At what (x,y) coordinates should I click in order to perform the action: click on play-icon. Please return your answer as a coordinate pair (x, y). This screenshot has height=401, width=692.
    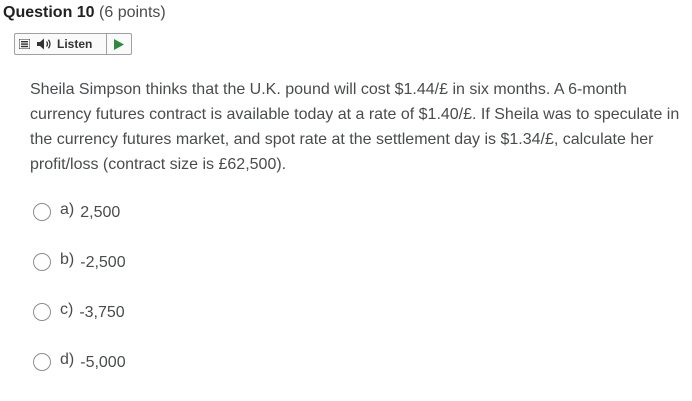
    Looking at the image, I should click on (119, 44).